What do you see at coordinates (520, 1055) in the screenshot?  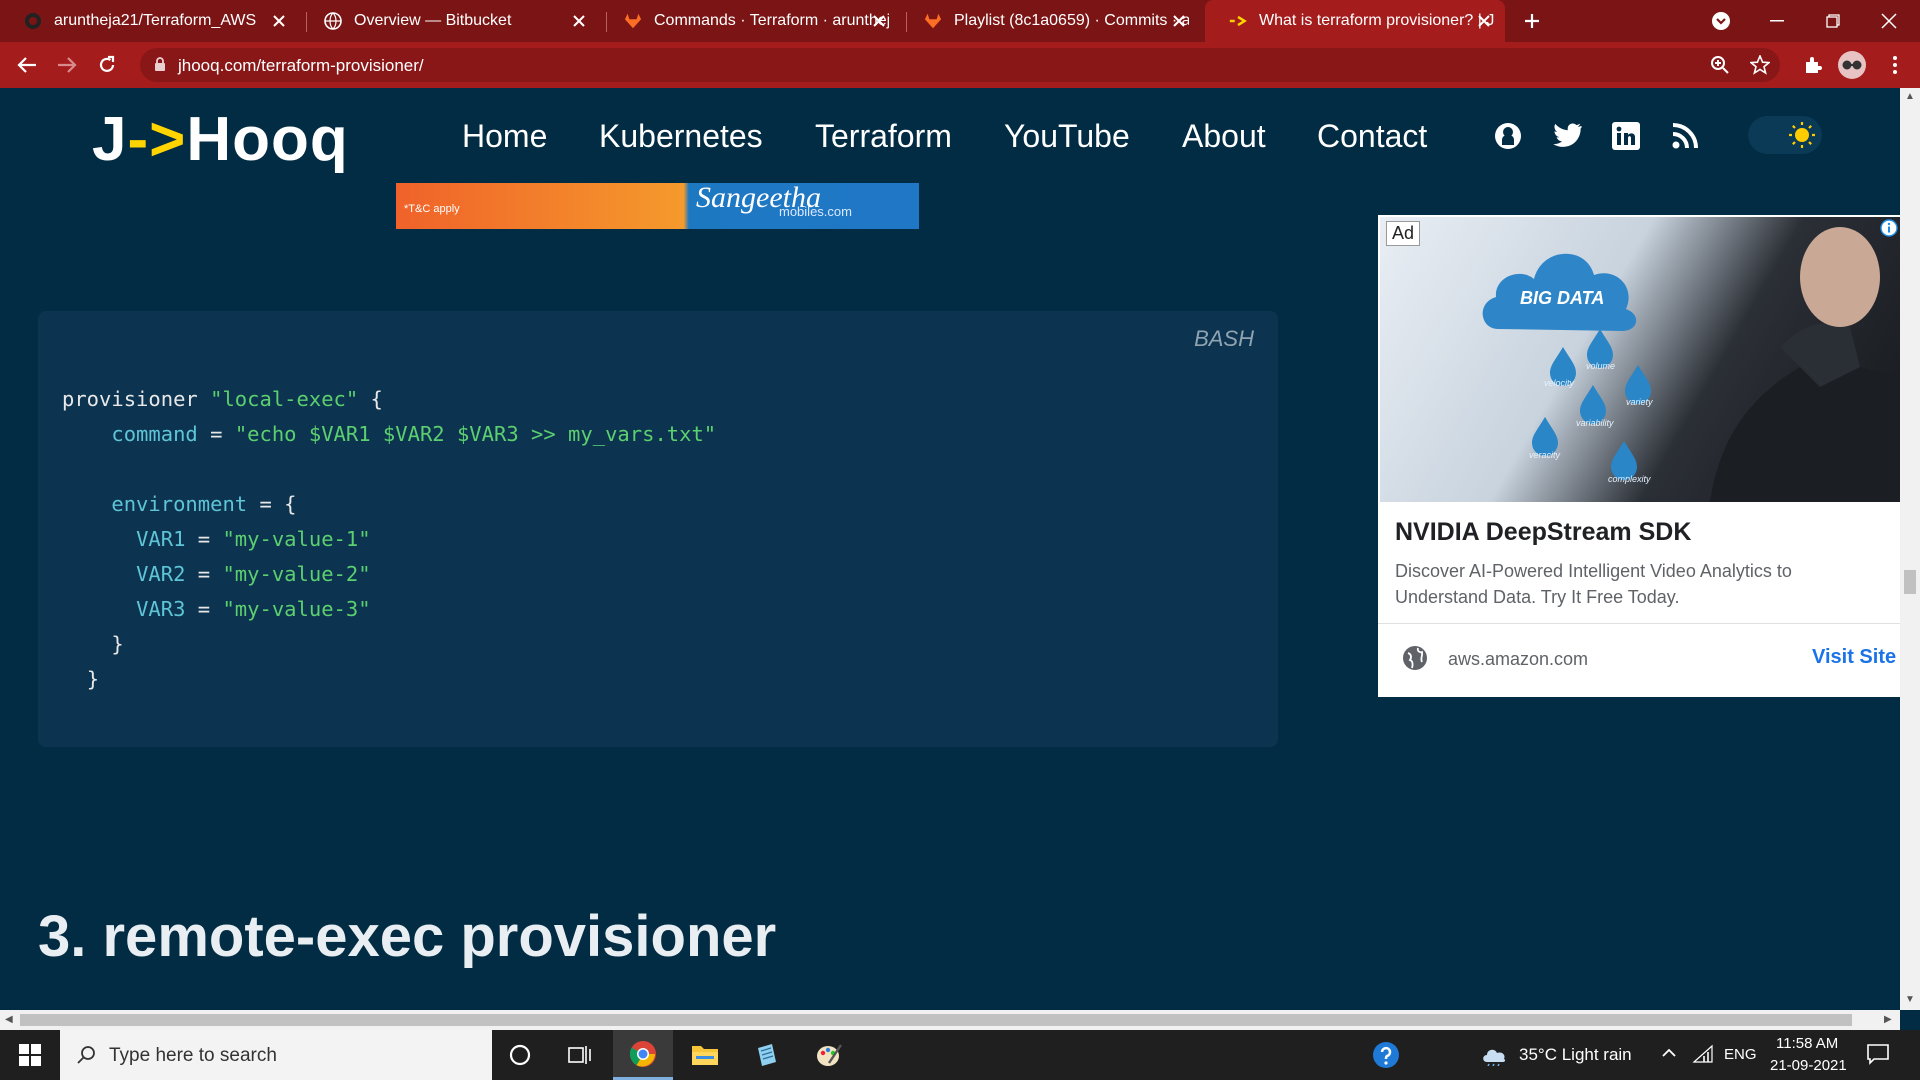 I see `cortana-button` at bounding box center [520, 1055].